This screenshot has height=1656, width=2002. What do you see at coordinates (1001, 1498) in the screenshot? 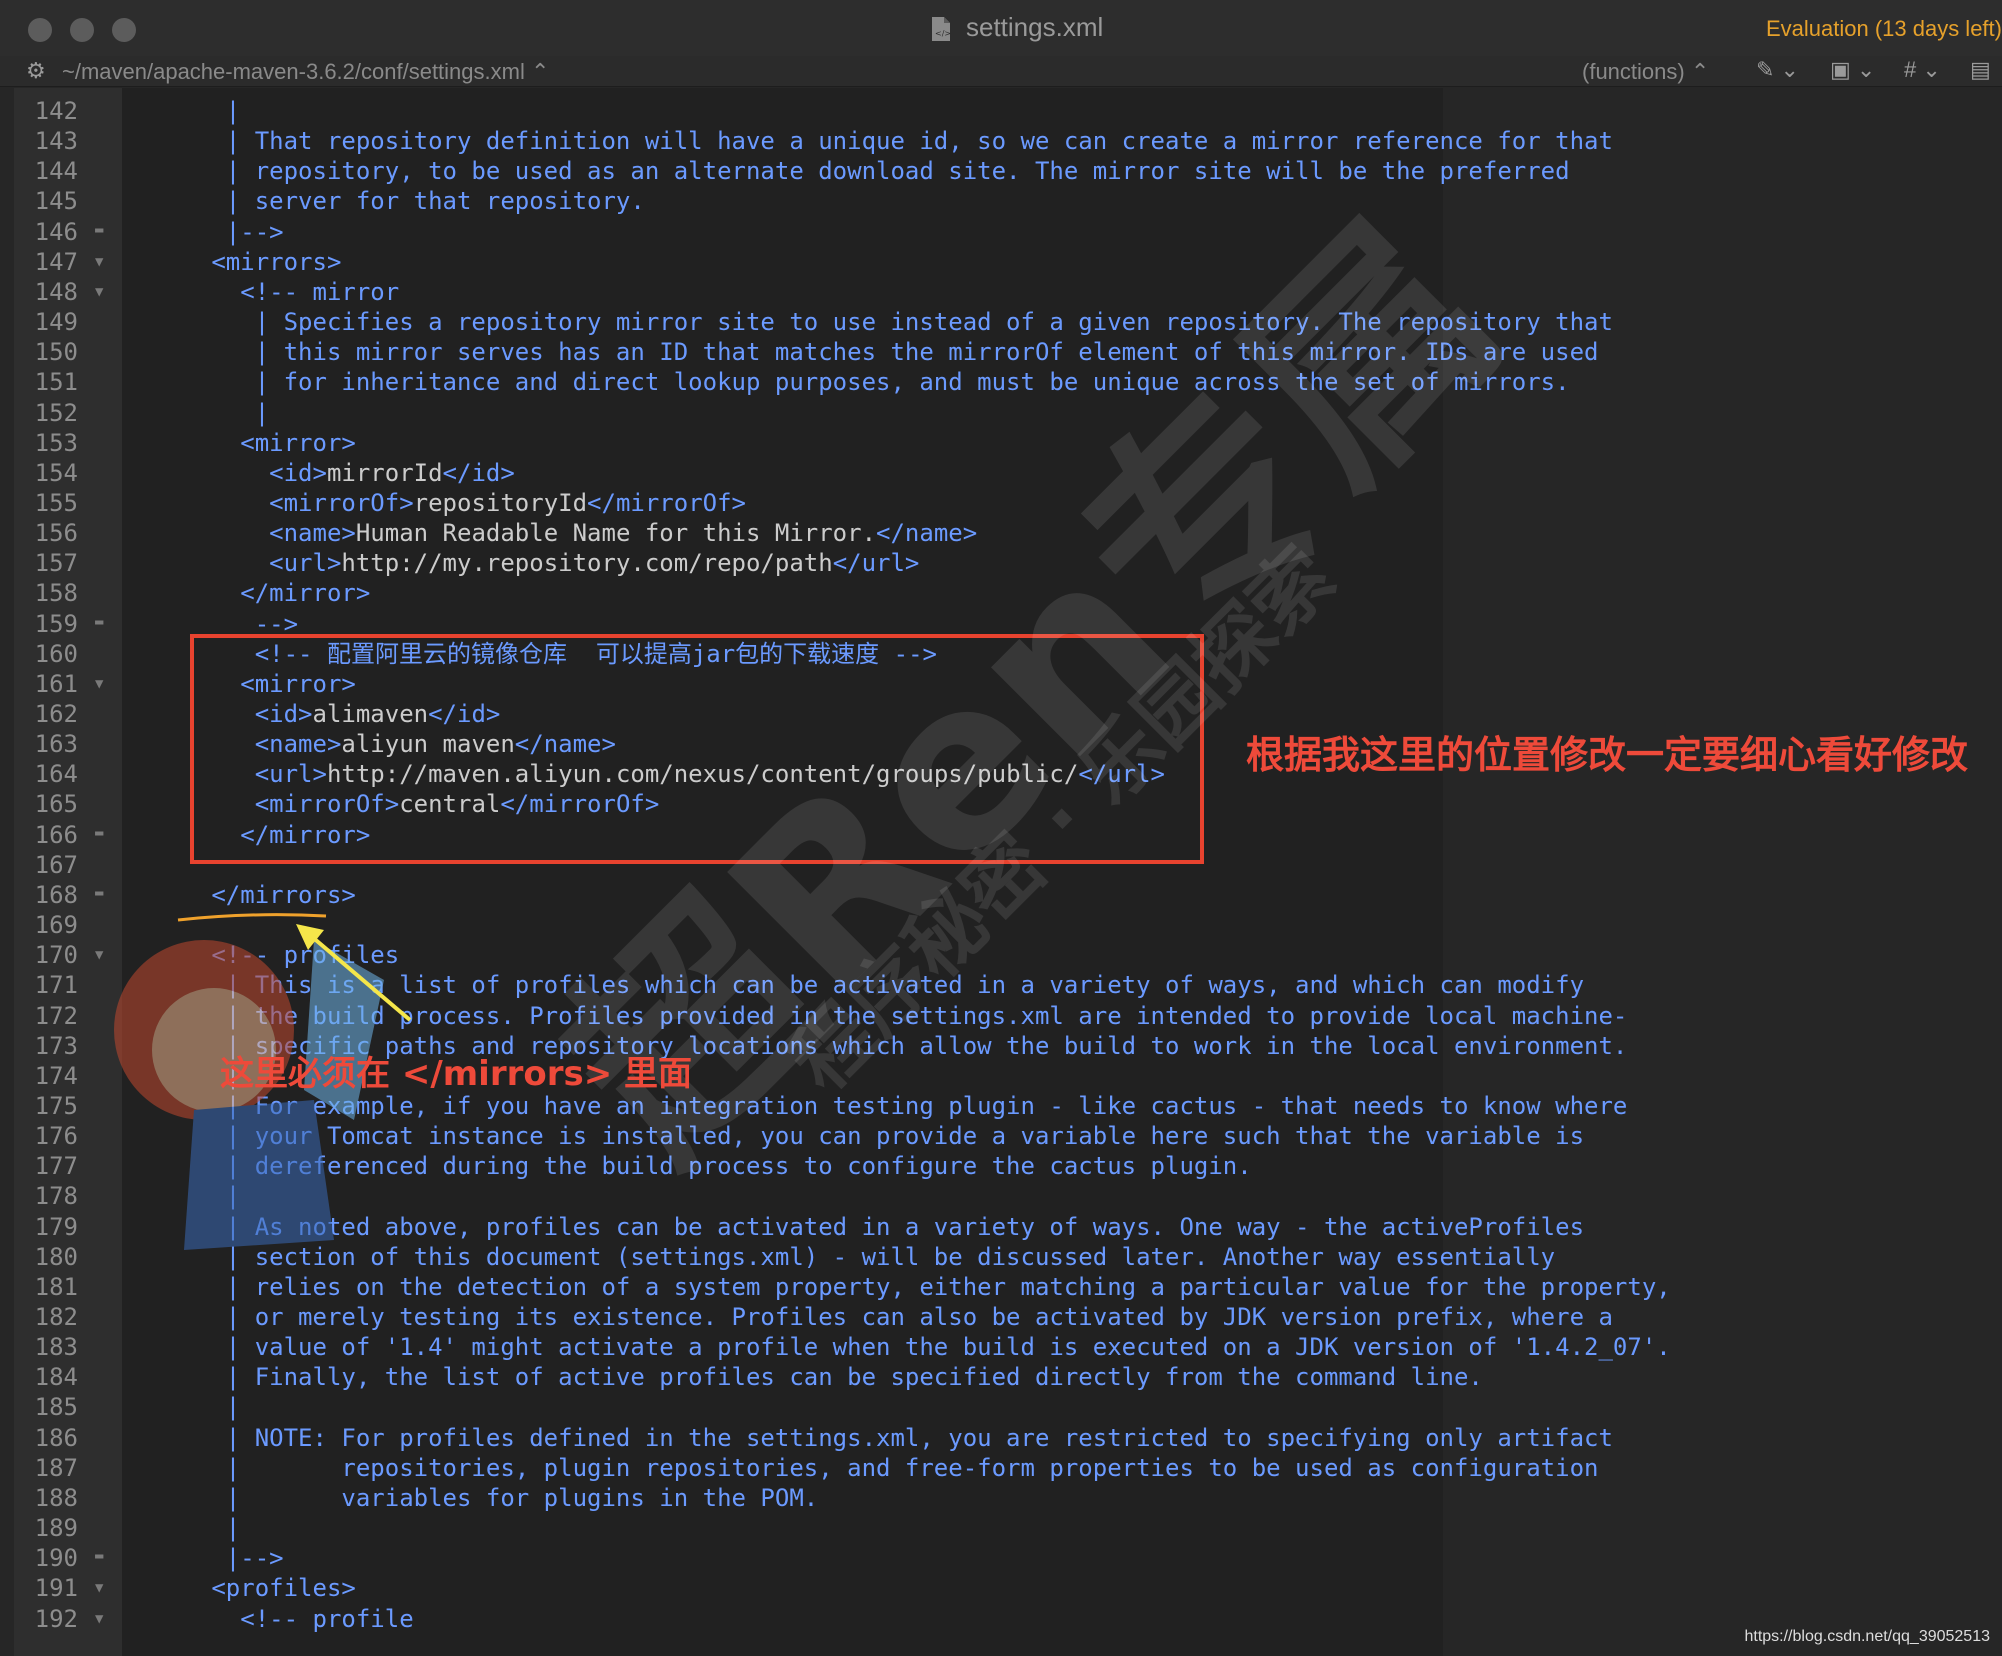
I see `code-line: 188 | variables for plugins in the POM.` at bounding box center [1001, 1498].